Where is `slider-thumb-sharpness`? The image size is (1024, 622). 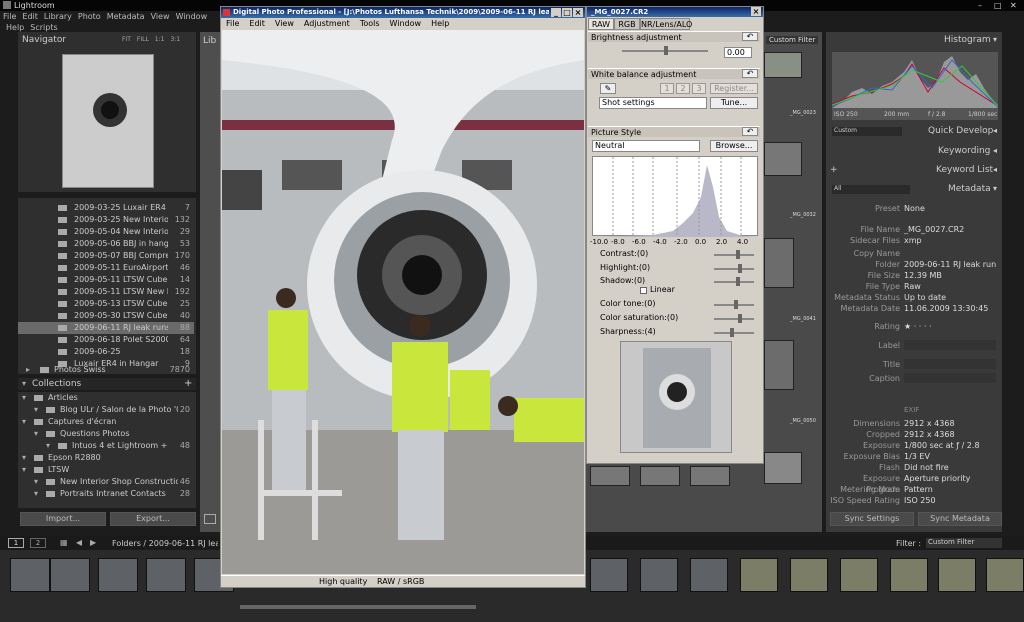
slider-thumb-sharpness is located at coordinates (732, 332).